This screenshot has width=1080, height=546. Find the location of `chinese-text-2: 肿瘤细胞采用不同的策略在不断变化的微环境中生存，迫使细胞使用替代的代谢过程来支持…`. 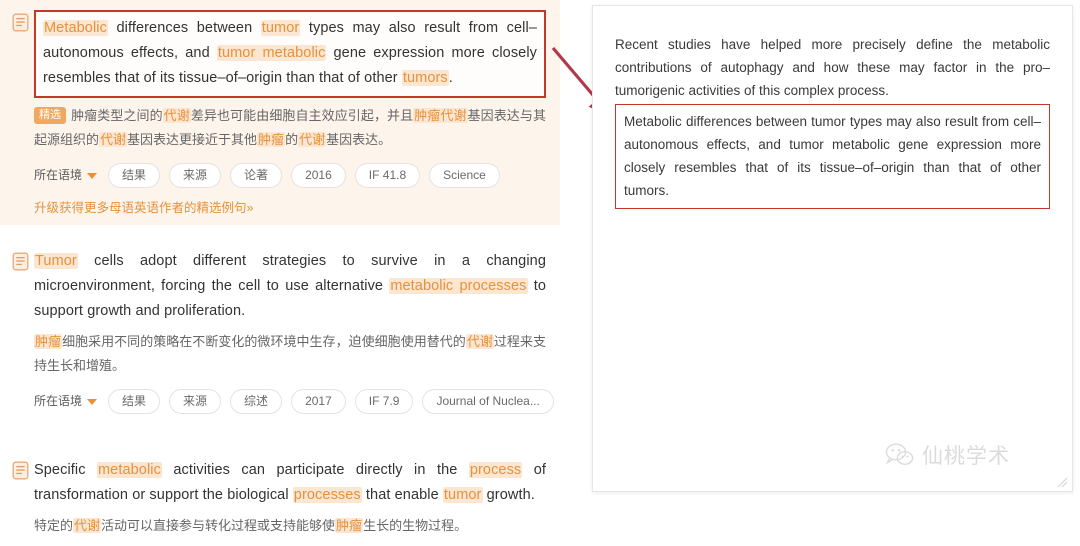

chinese-text-2: 肿瘤细胞采用不同的策略在不断变化的微环境中生存，迫使细胞使用替代的代谢过程来支持… is located at coordinates (290, 353).